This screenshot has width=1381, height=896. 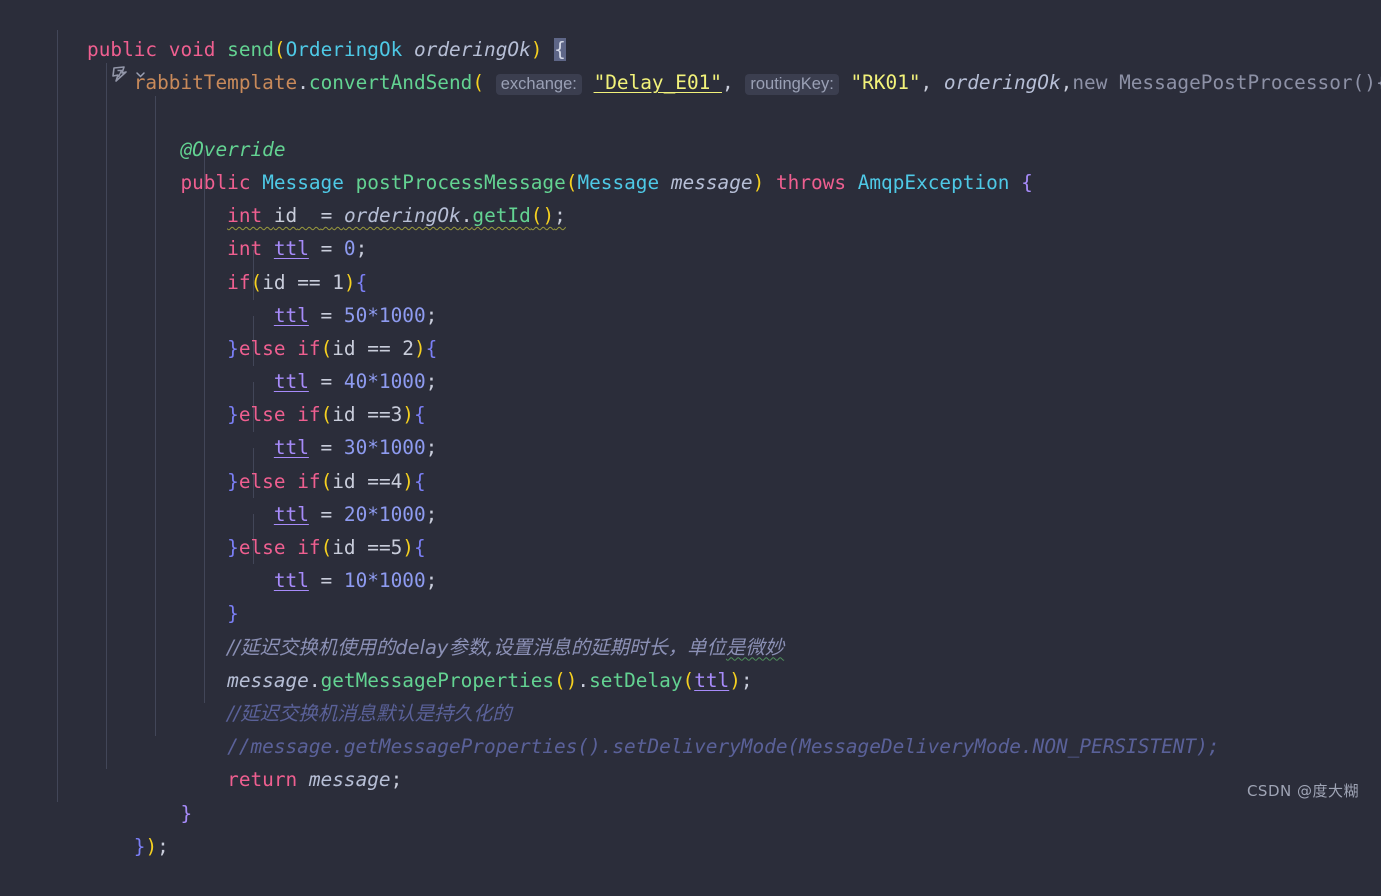 I want to click on lambda-convert-icon, so click(x=120, y=74).